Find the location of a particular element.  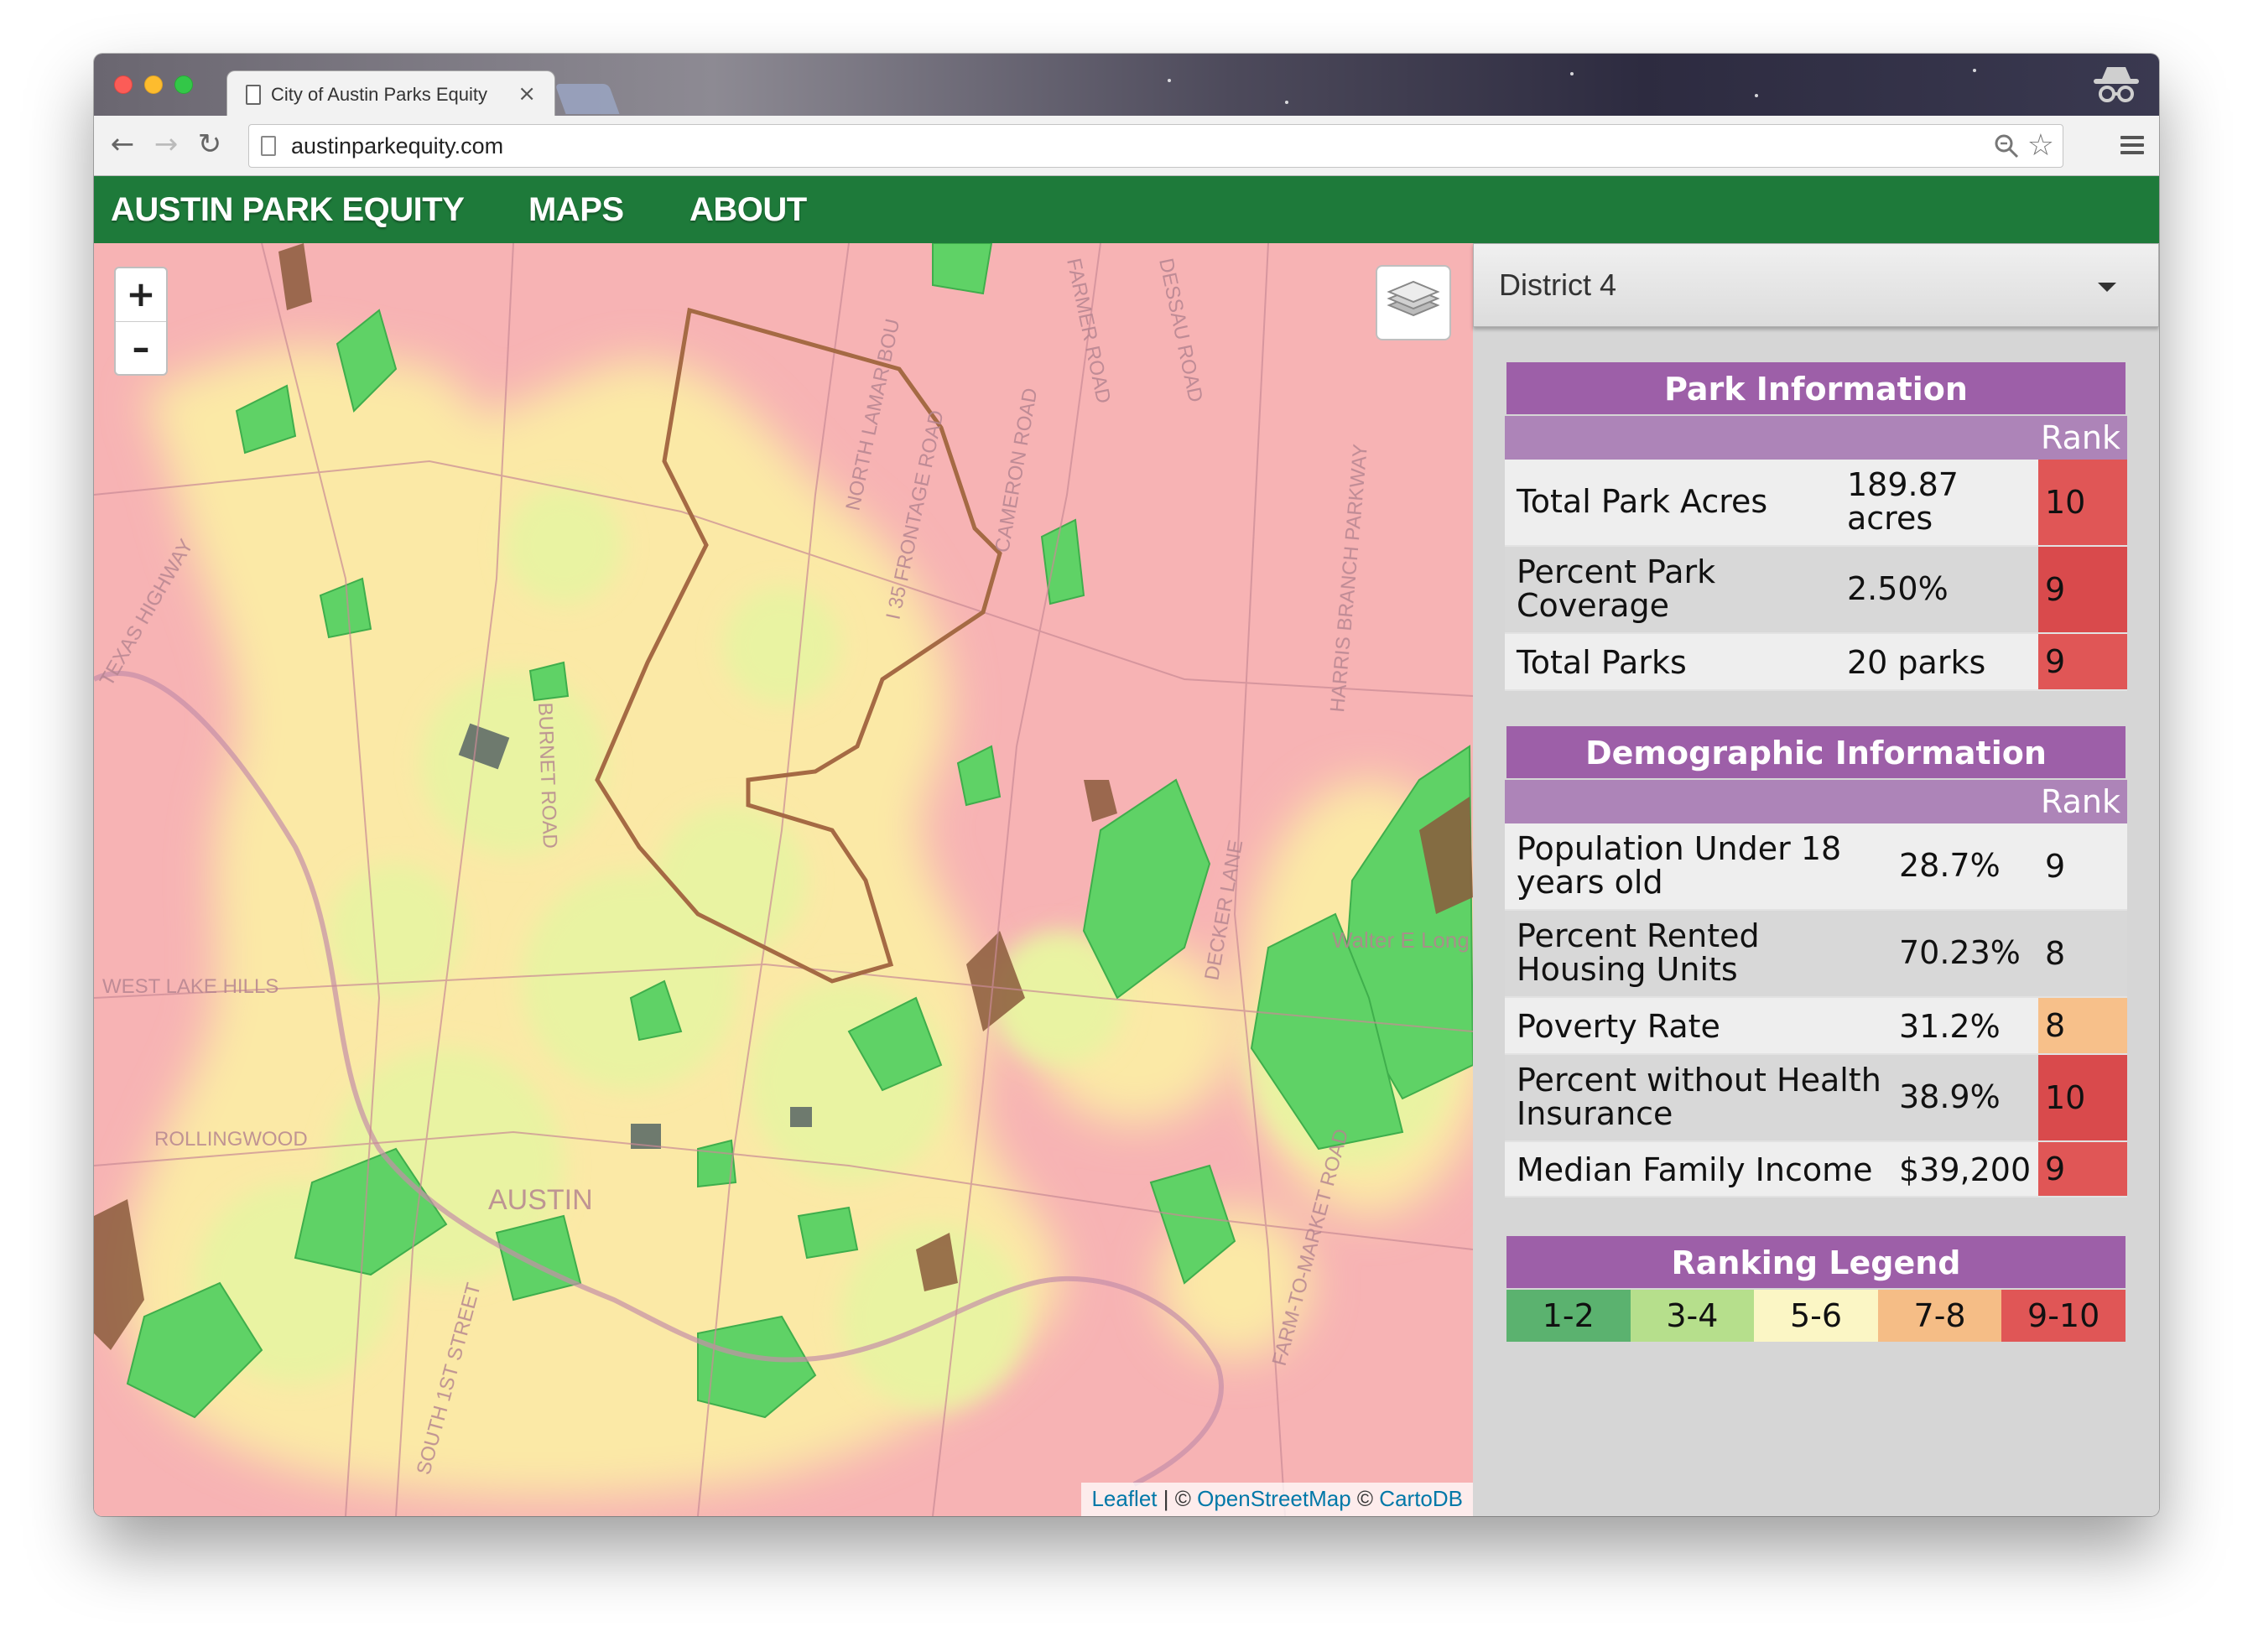

row-value: 2.50% is located at coordinates (1898, 588).